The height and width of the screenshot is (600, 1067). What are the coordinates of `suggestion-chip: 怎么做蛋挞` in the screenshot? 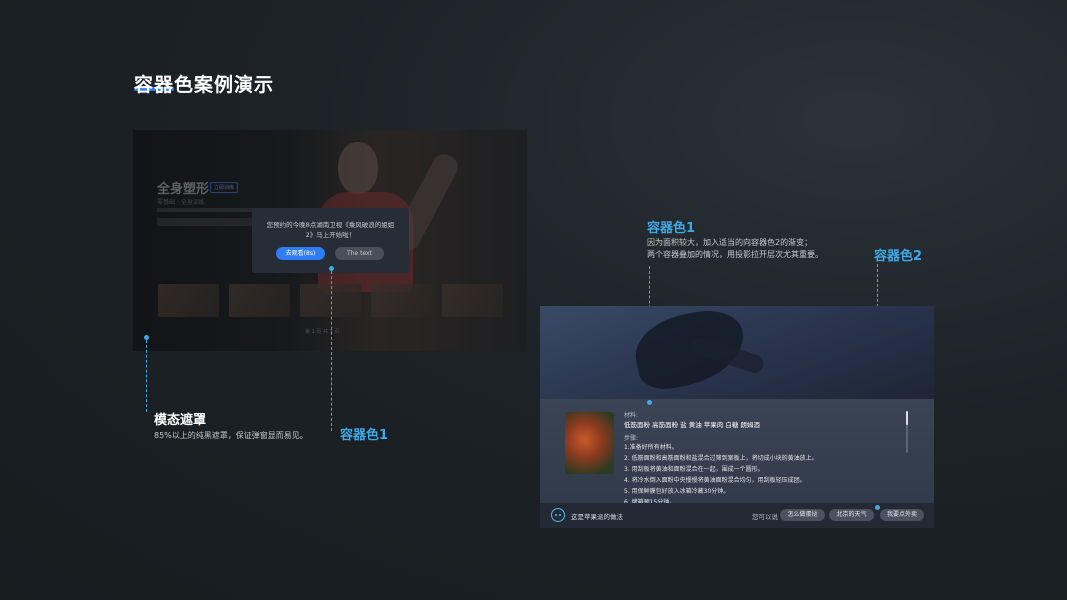 It's located at (802, 515).